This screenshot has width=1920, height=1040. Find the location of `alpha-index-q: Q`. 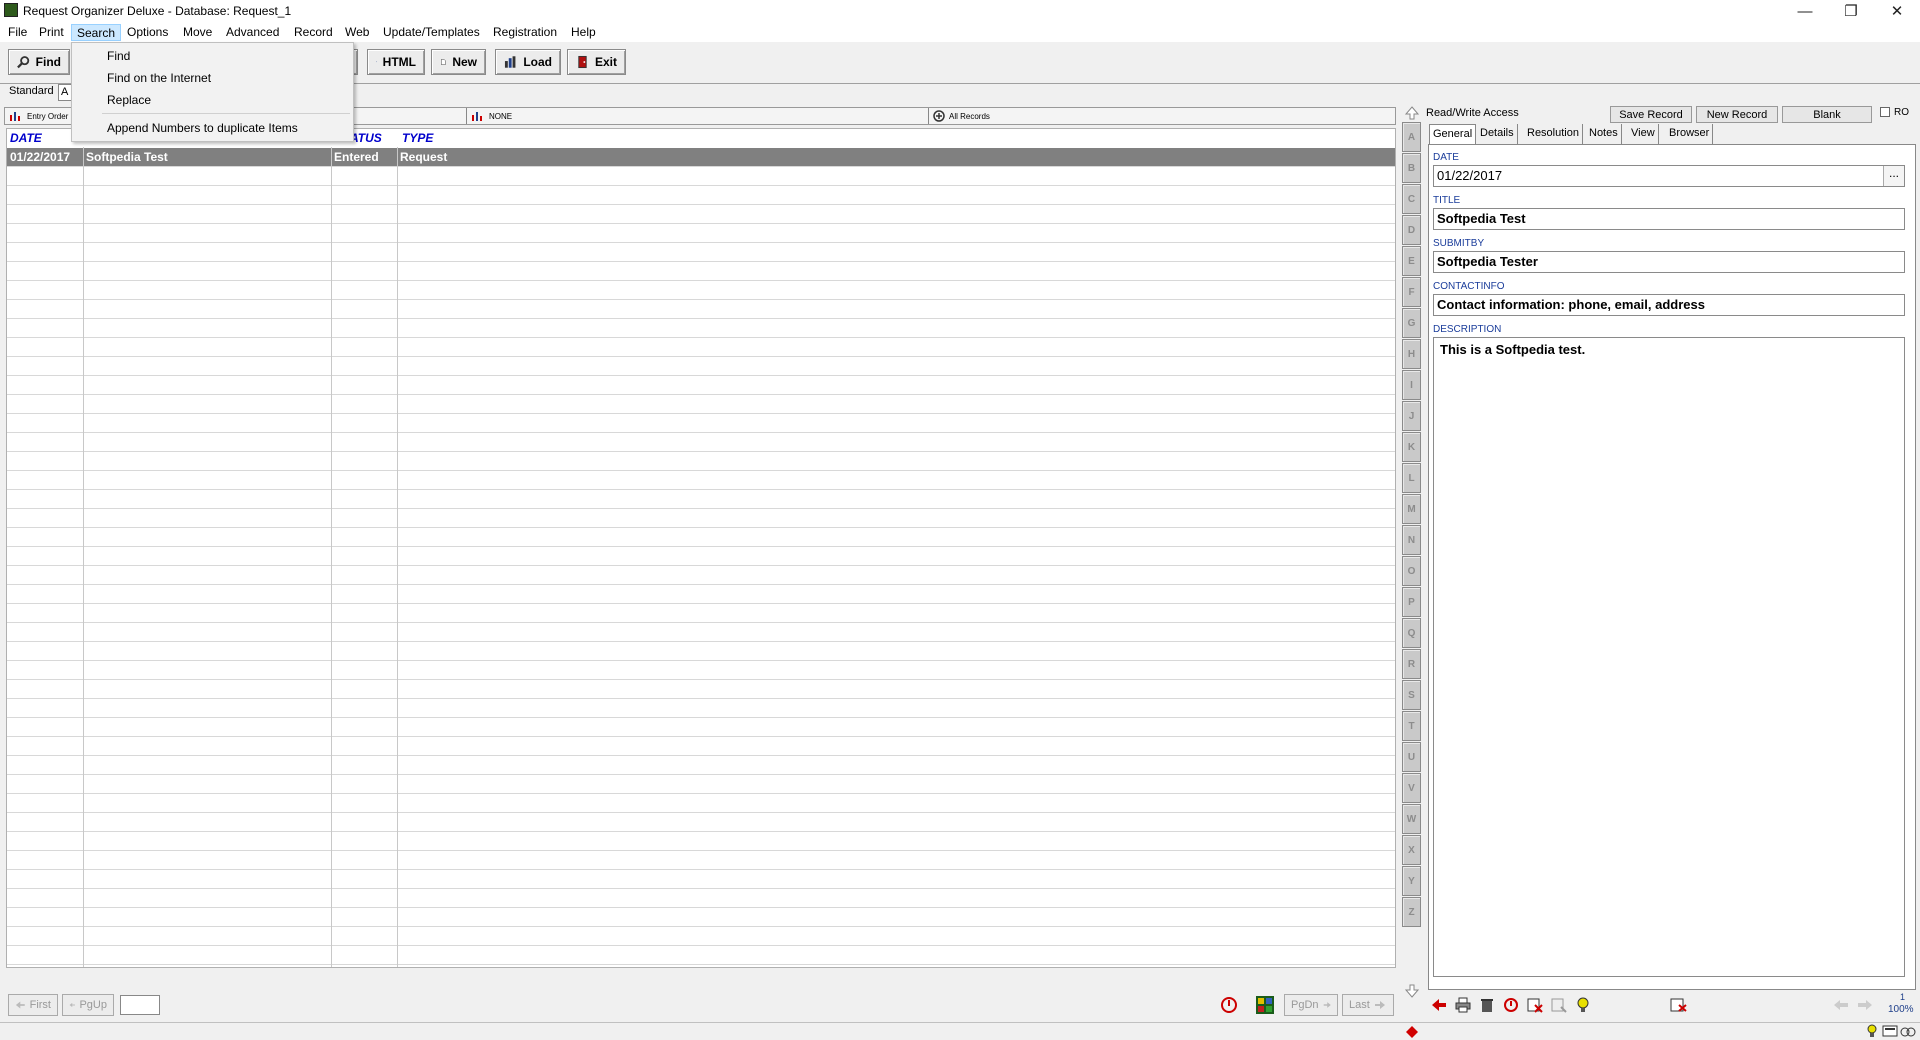

alpha-index-q: Q is located at coordinates (1411, 633).